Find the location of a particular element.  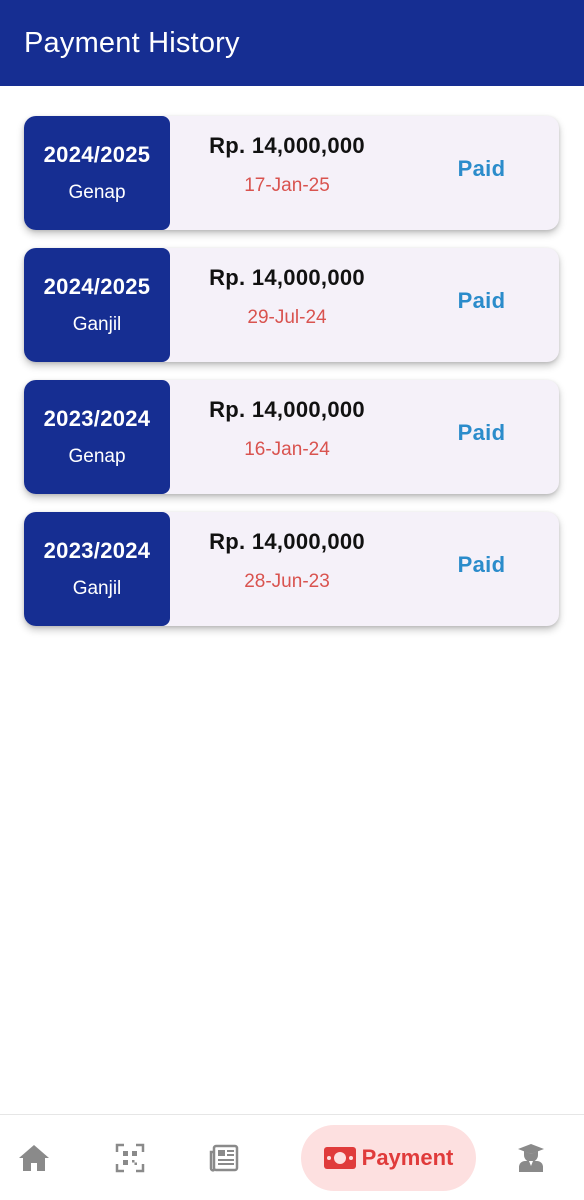

payment-date: 29-Jul-24 is located at coordinates (287, 317).